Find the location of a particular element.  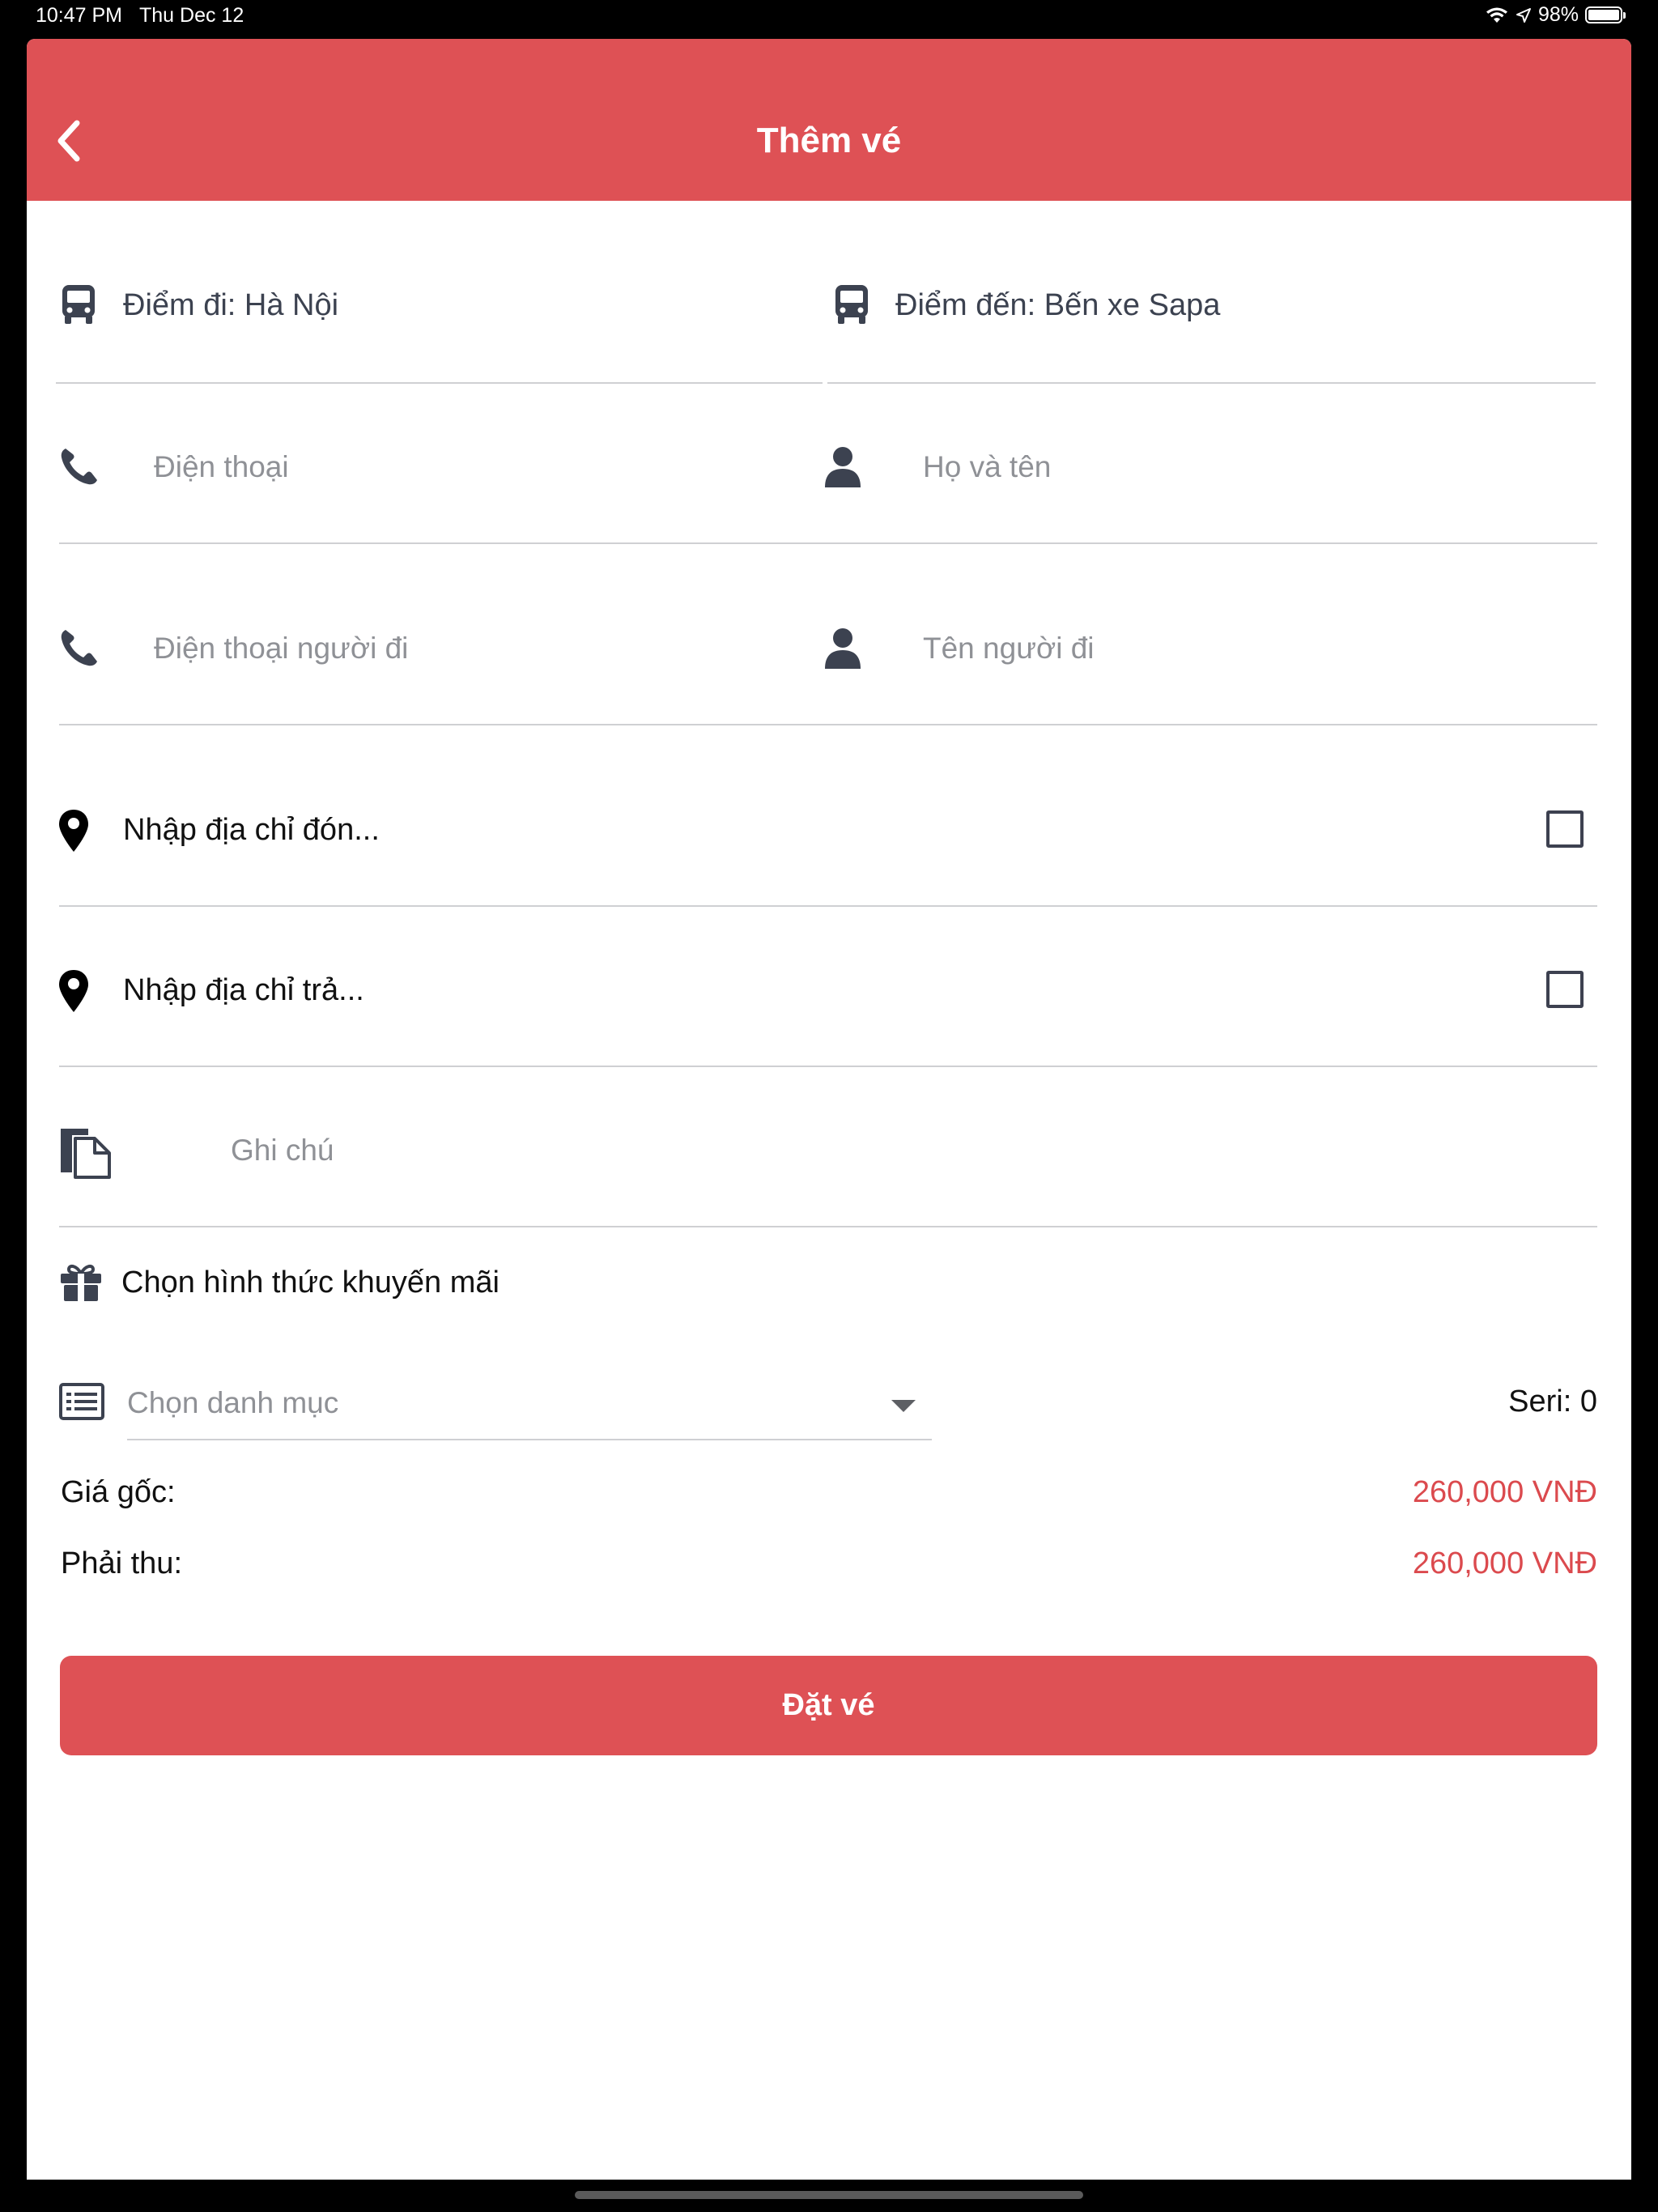

list-icon is located at coordinates (81, 1402).